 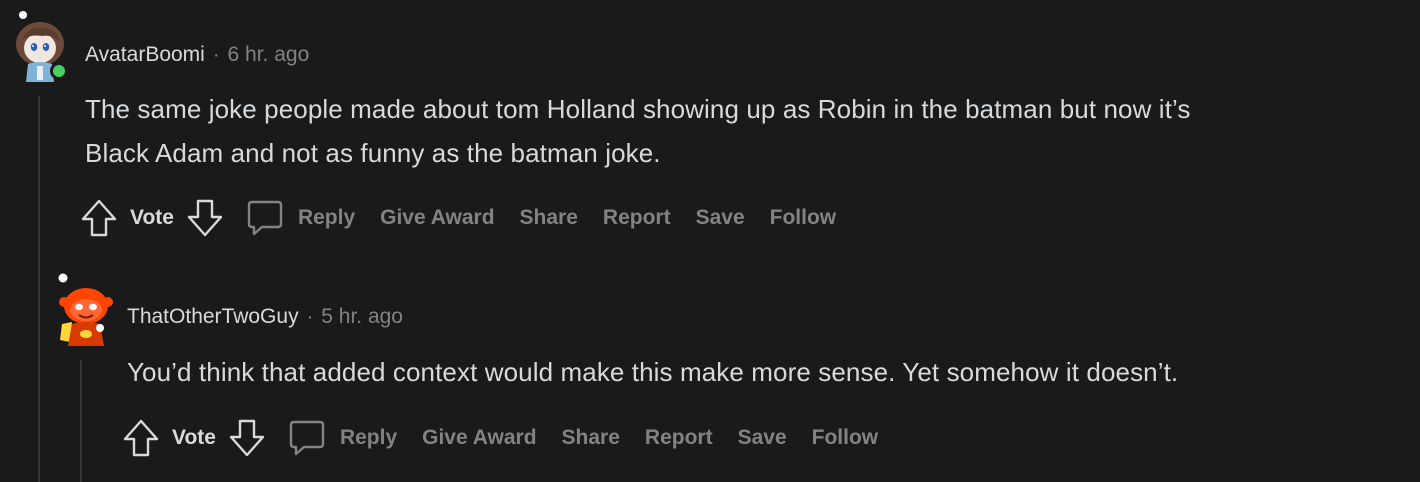 I want to click on username: ThatOtherTwoGuy, so click(x=213, y=317).